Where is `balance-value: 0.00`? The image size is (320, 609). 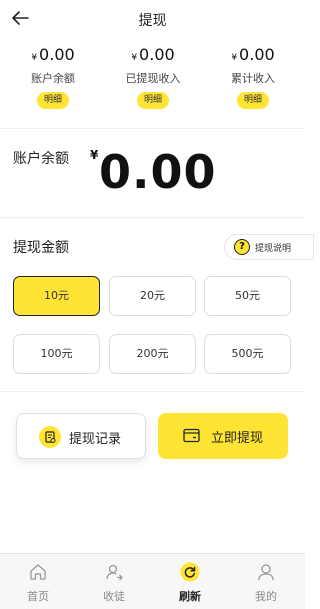
balance-value: 0.00 is located at coordinates (158, 172).